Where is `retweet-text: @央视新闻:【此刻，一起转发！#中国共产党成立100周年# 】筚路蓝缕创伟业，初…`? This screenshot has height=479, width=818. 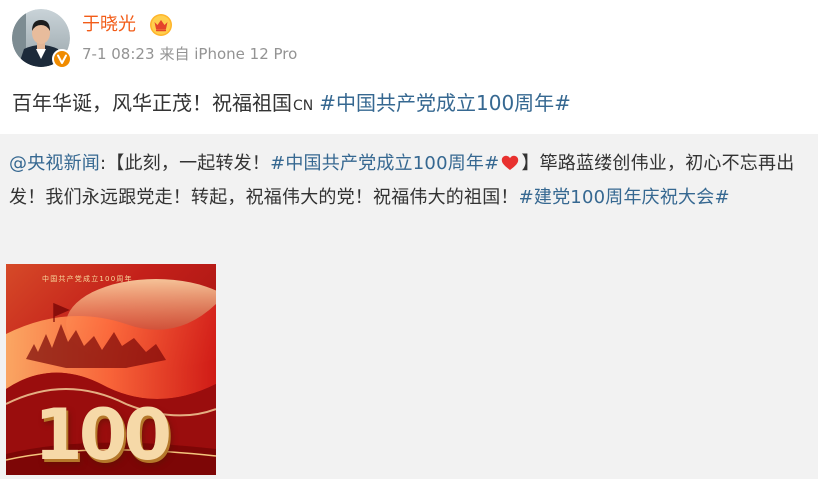
retweet-text: @央视新闻:【此刻，一起转发！#中国共产党成立100周年# 】筚路蓝缕创伟业，初… is located at coordinates (409, 181).